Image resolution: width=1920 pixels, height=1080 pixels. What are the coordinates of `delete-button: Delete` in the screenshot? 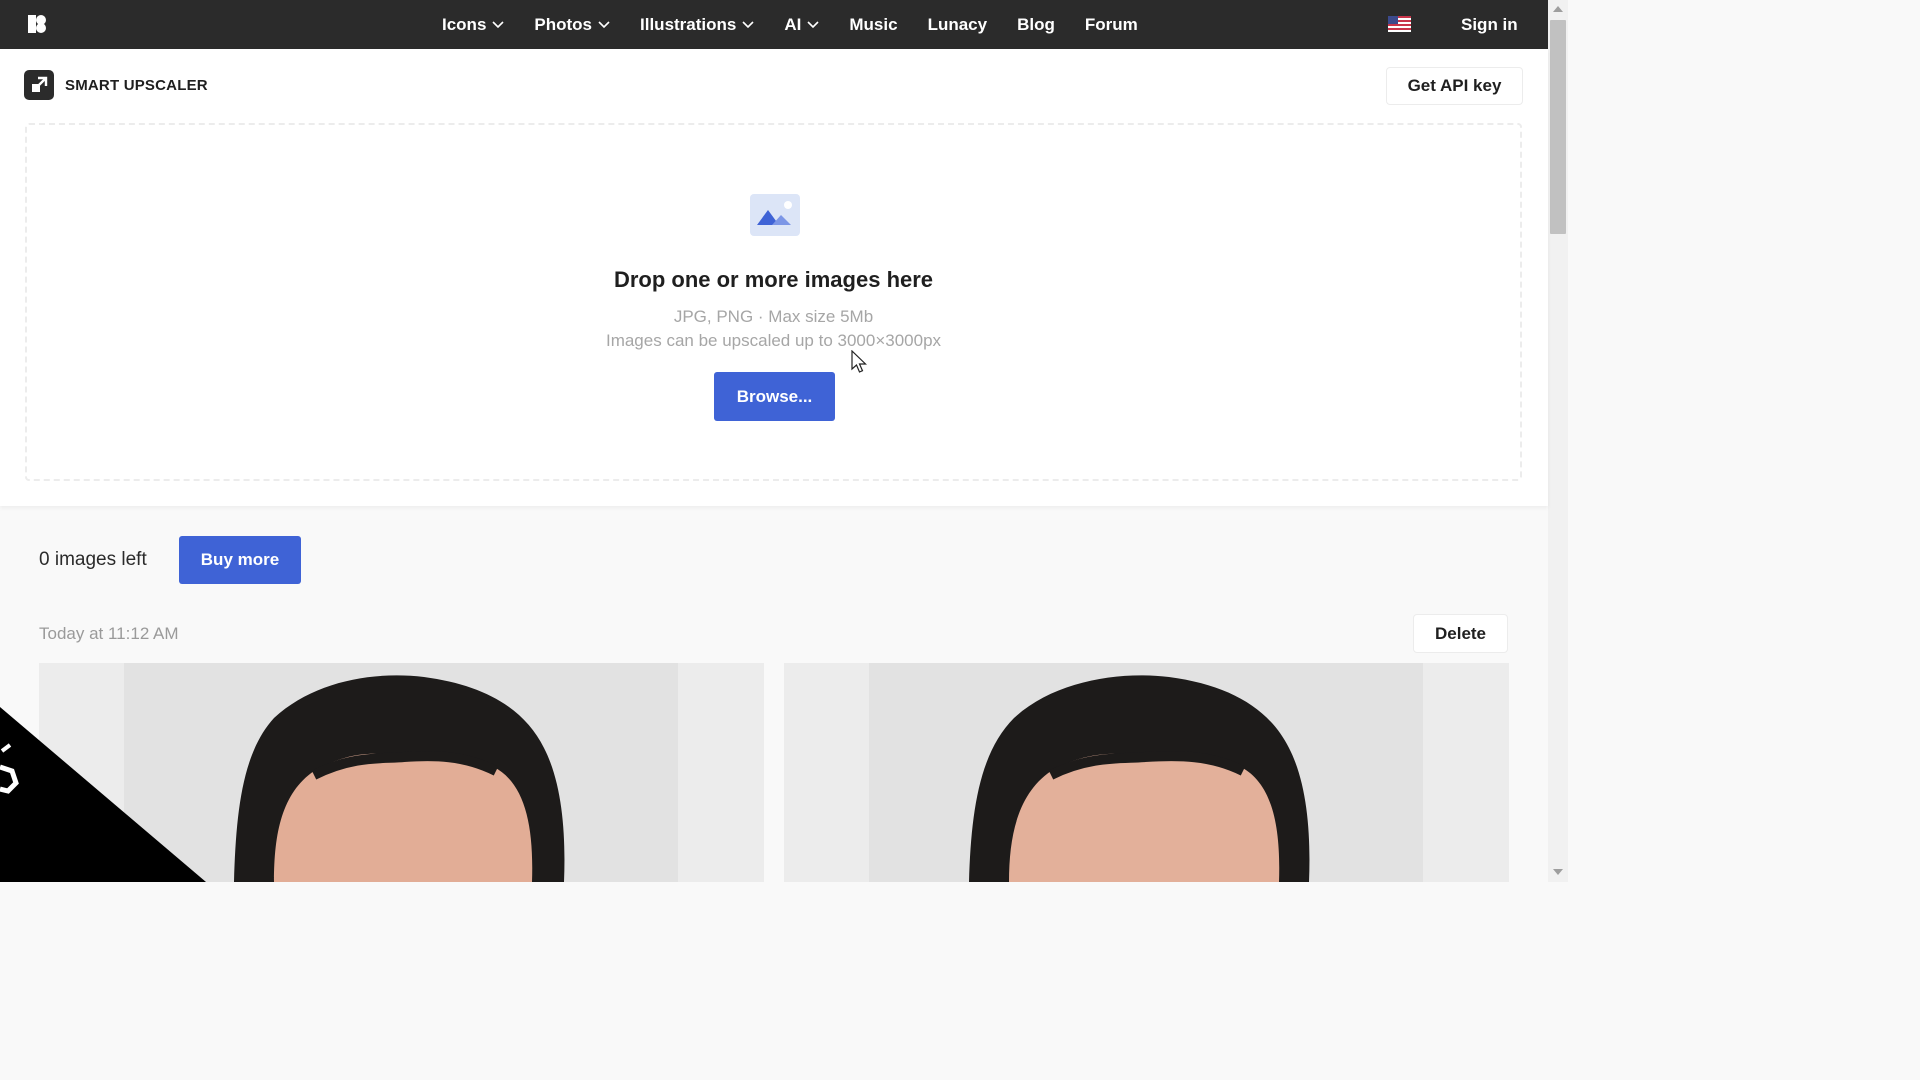 It's located at (1460, 633).